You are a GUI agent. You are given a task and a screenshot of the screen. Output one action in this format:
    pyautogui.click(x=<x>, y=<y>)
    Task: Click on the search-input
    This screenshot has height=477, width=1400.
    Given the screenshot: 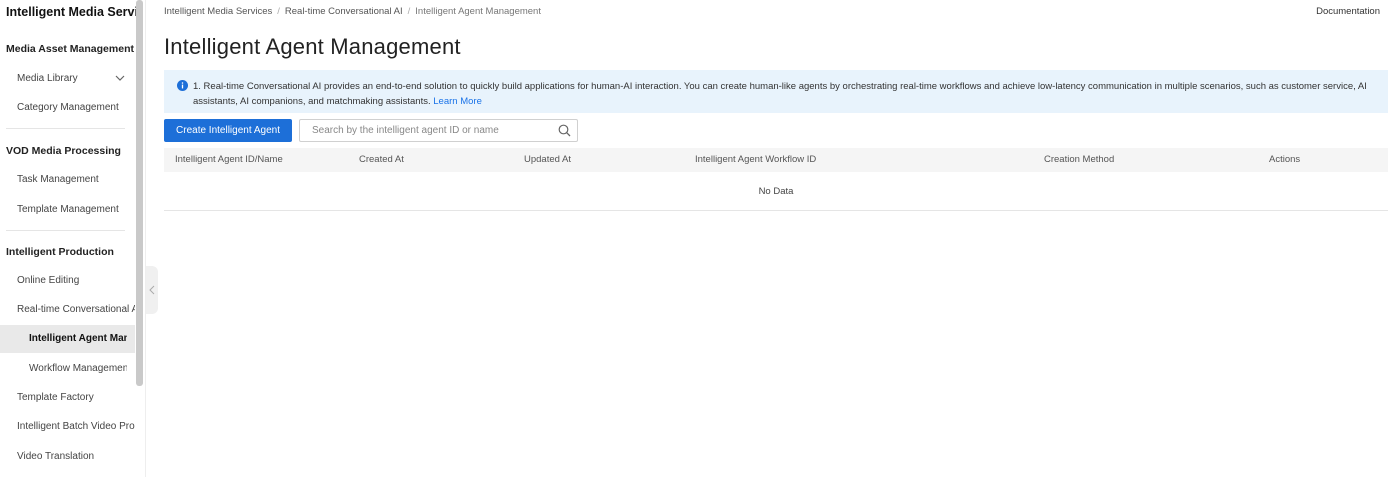 What is the action you would take?
    pyautogui.click(x=425, y=130)
    